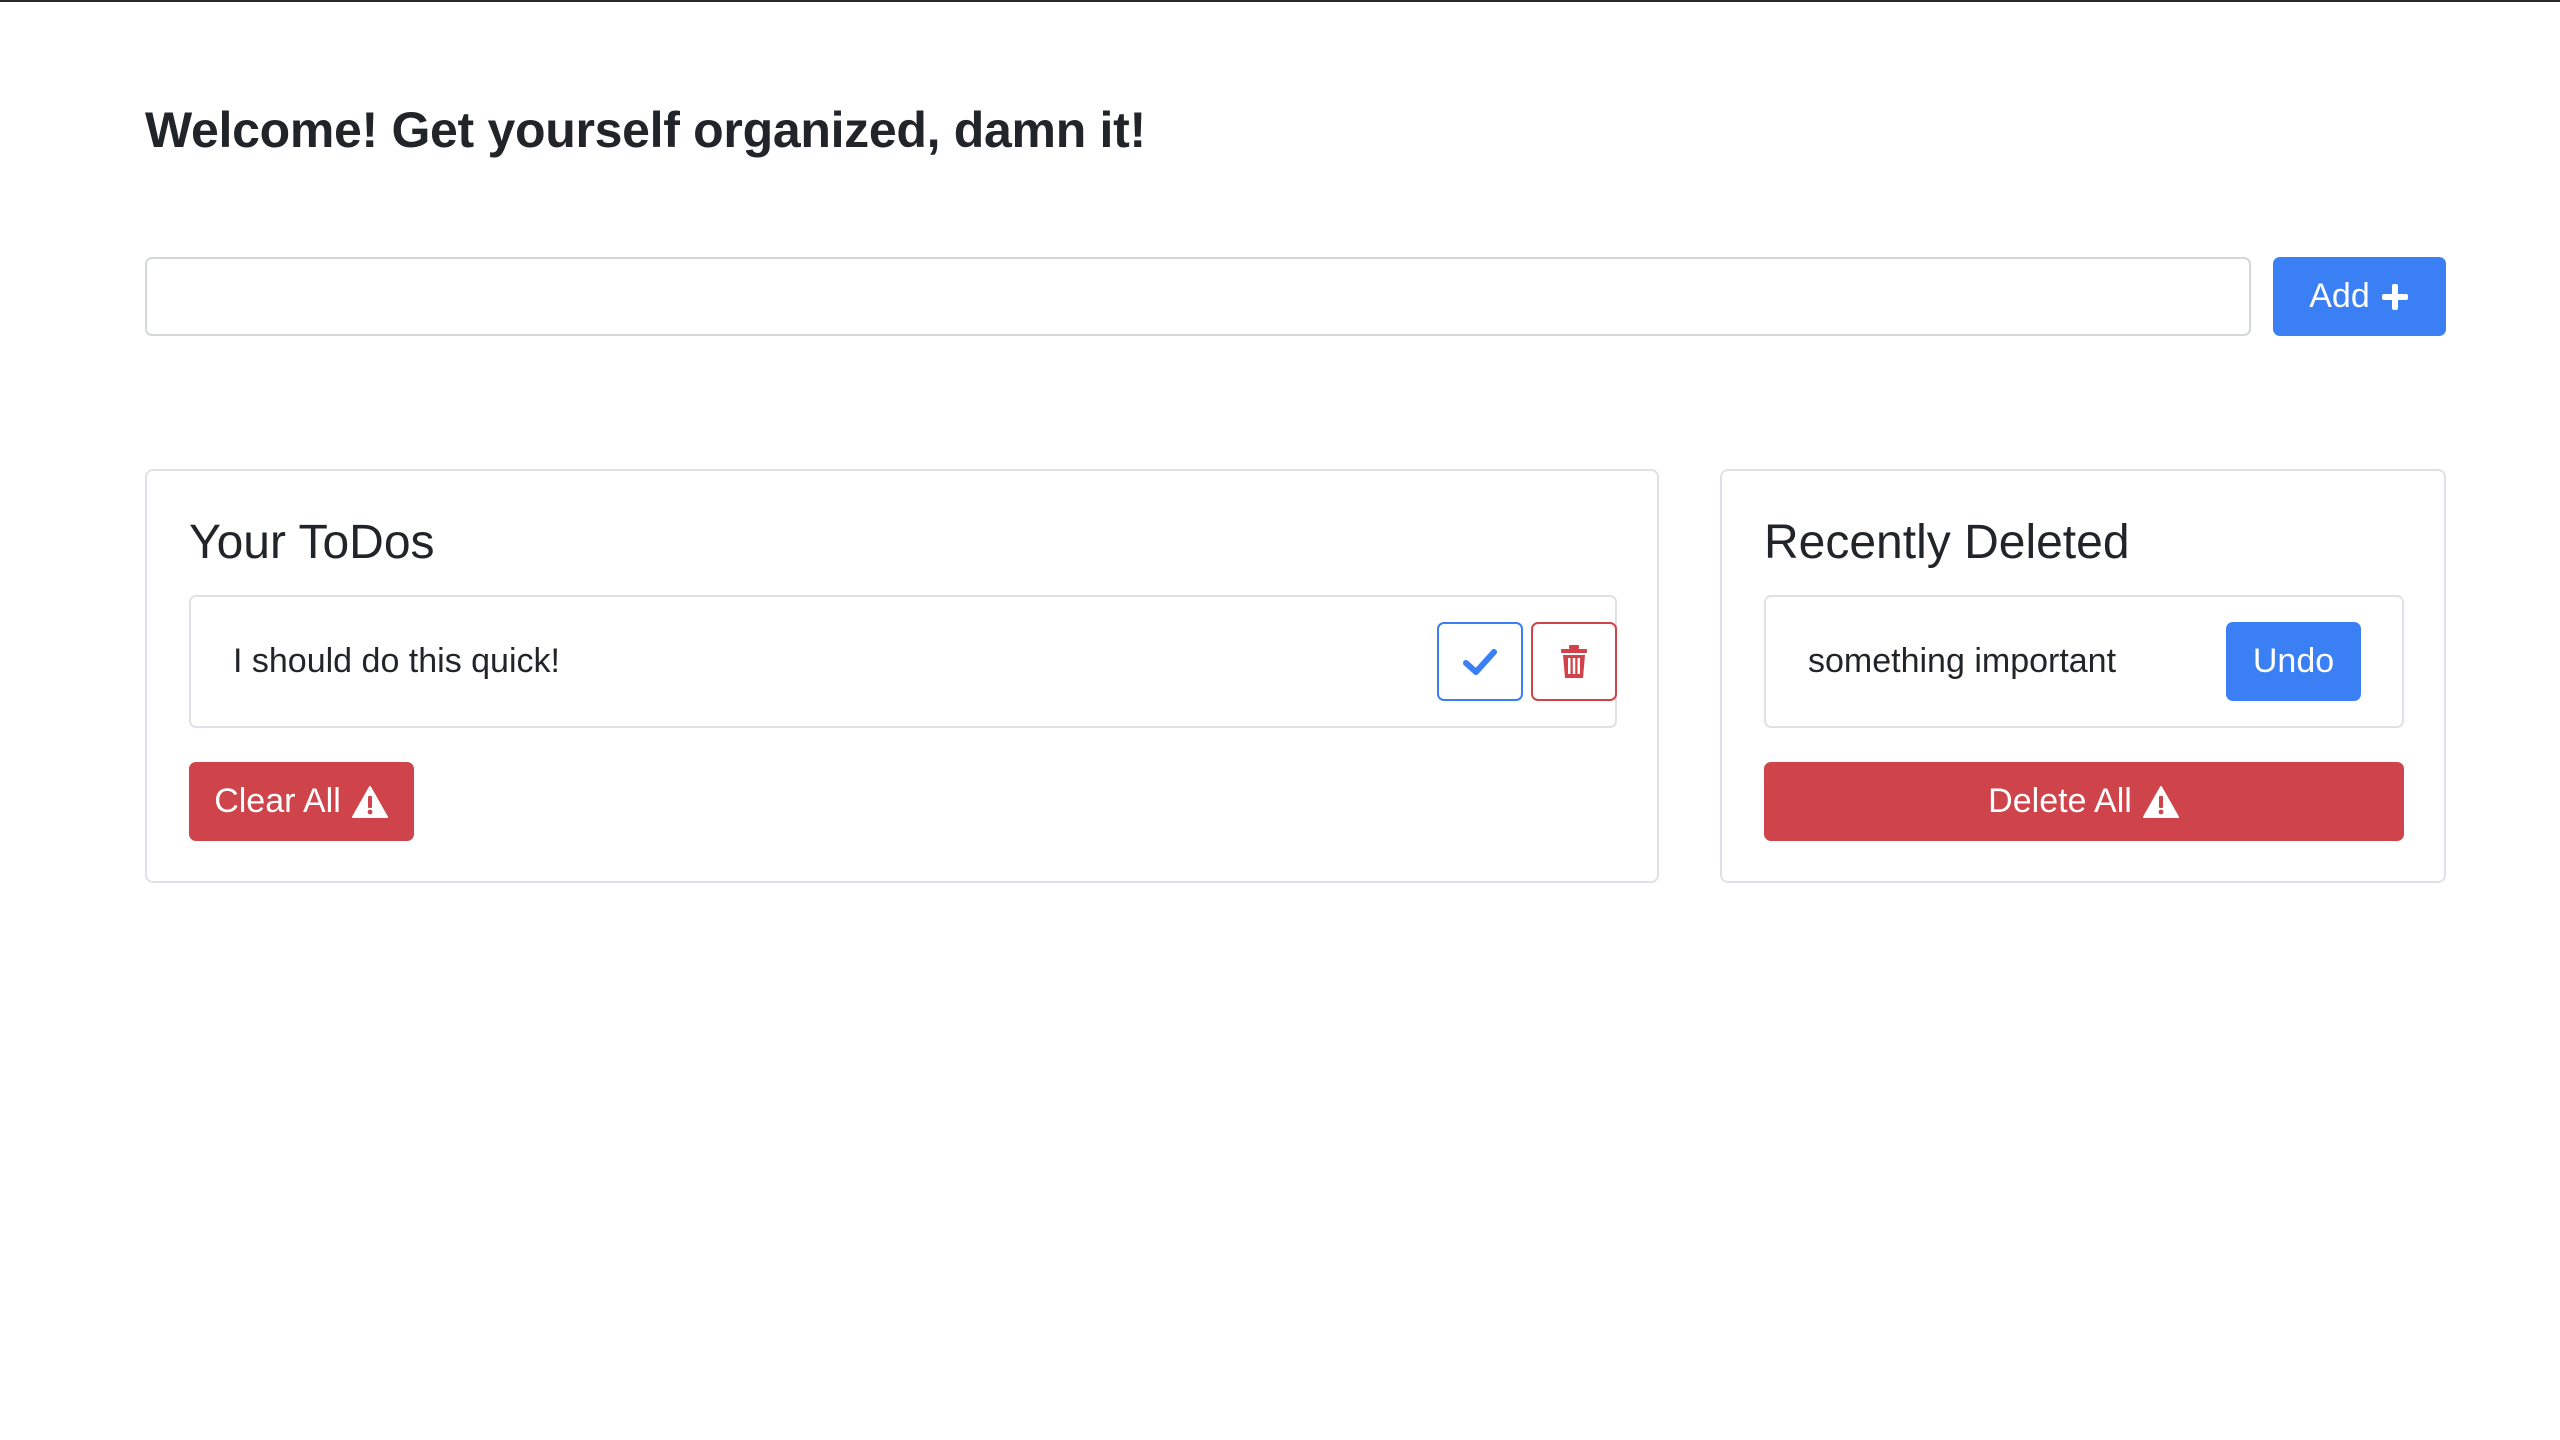  I want to click on add-button-label: Add, so click(2339, 296).